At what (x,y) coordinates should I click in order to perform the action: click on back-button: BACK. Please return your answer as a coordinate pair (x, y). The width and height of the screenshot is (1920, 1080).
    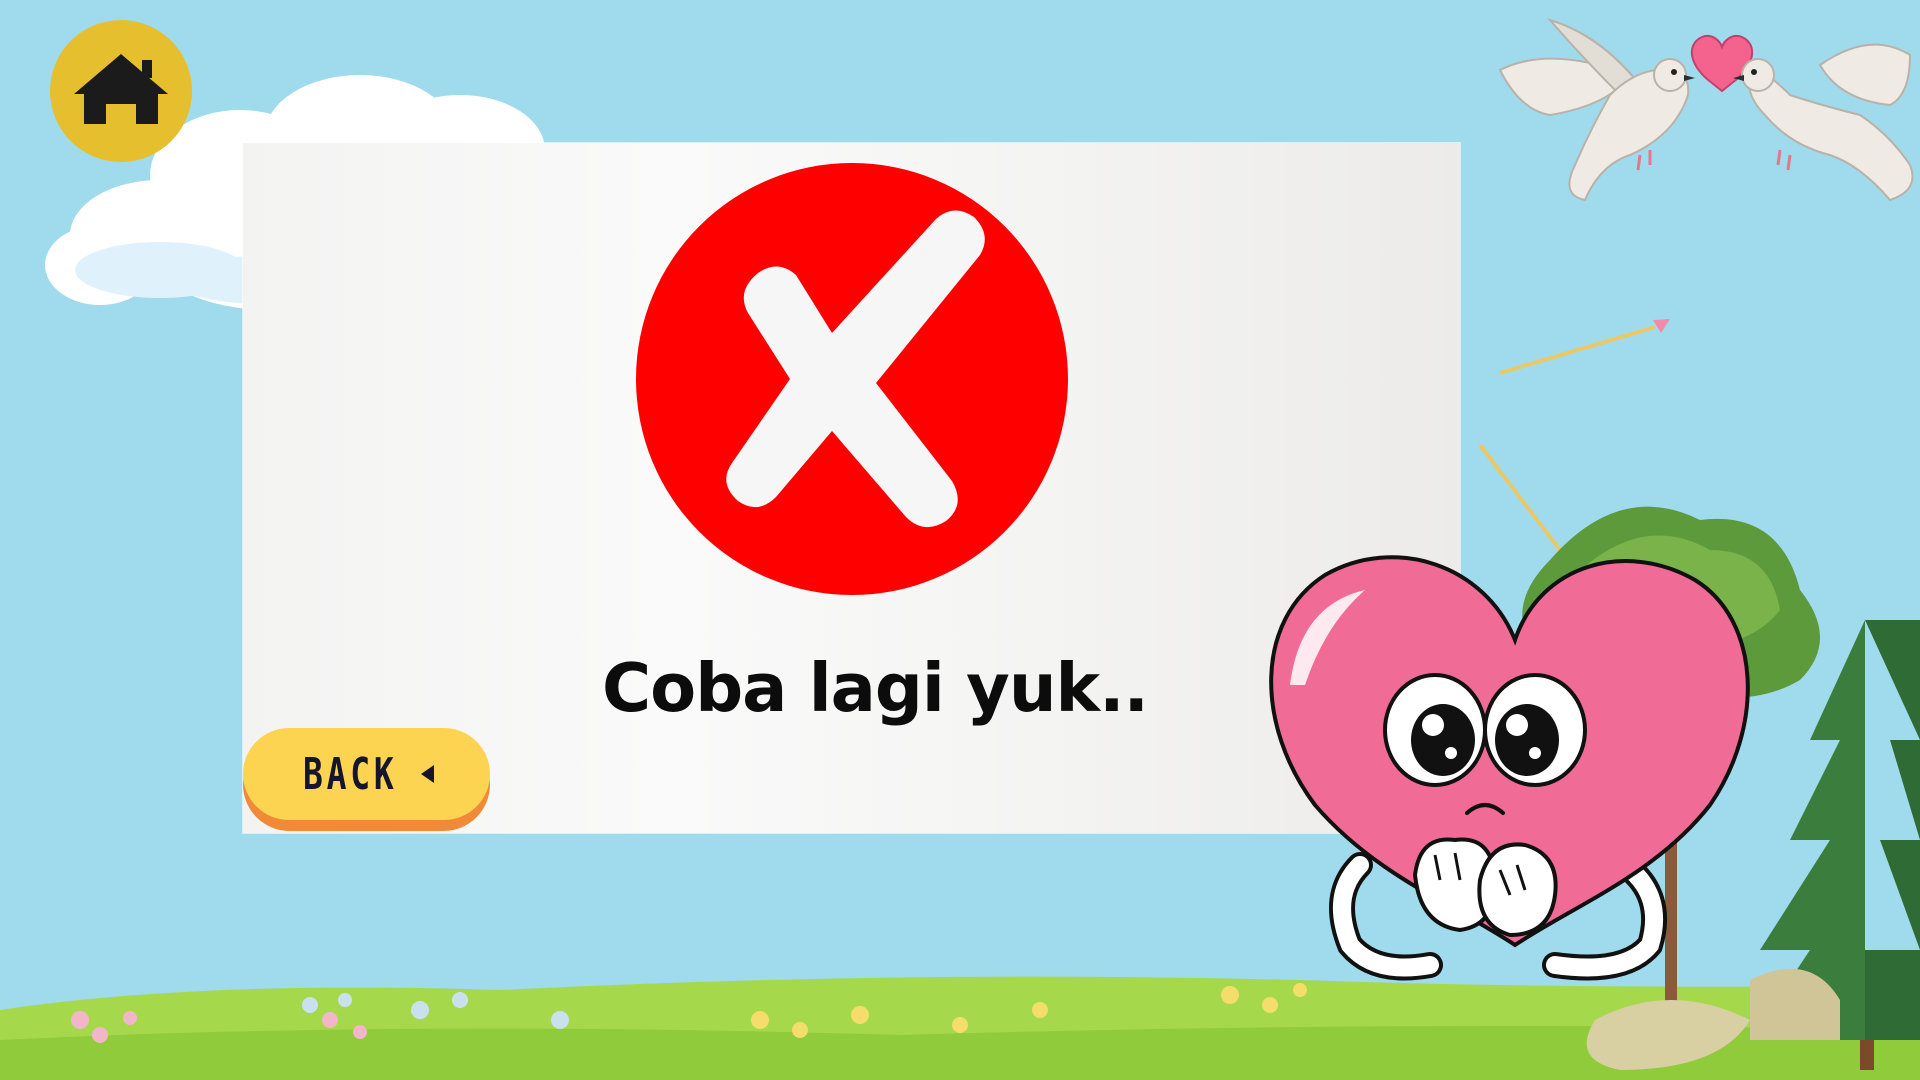
    Looking at the image, I should click on (366, 779).